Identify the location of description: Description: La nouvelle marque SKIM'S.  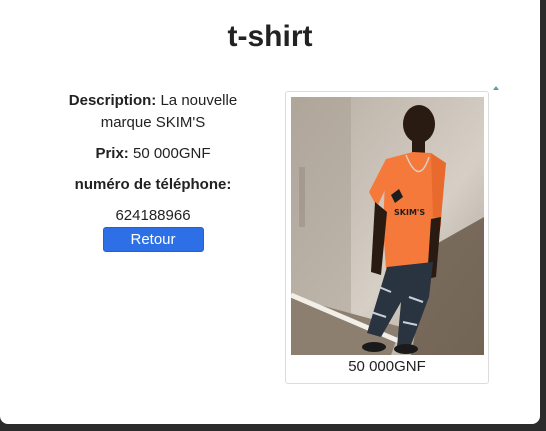
(153, 112).